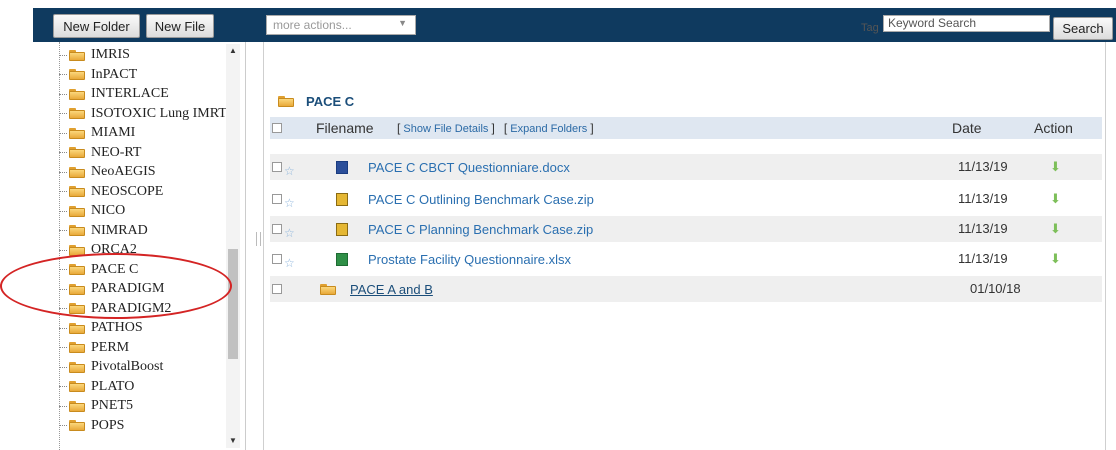 The width and height of the screenshot is (1116, 450). Describe the element at coordinates (116, 152) in the screenshot. I see `sidebar-folder-label: NEO-RT` at that location.